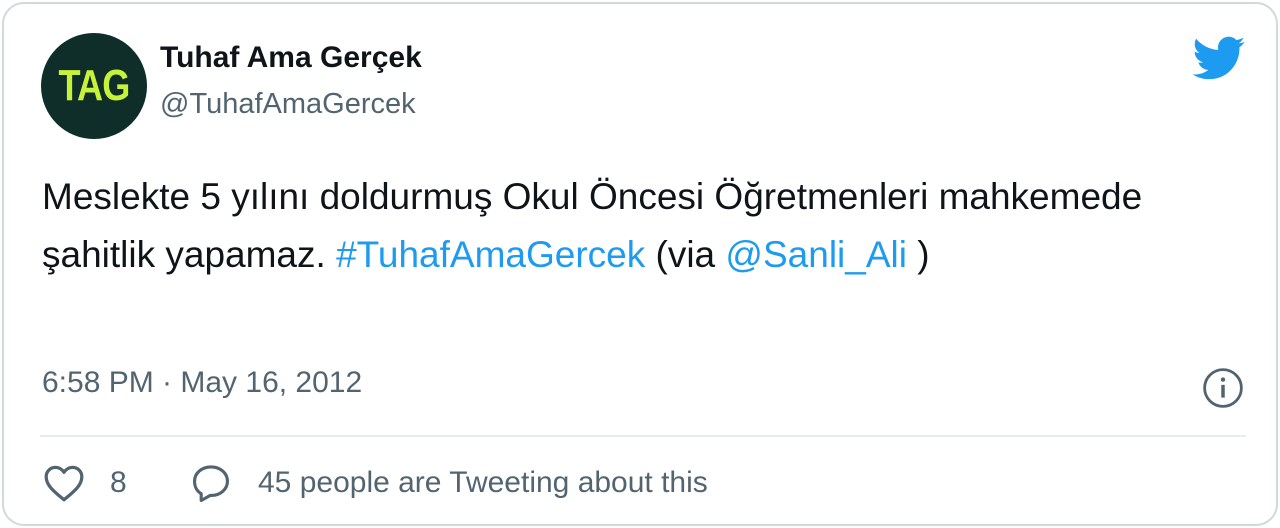 The width and height of the screenshot is (1280, 528). I want to click on avatar: TAG, so click(94, 86).